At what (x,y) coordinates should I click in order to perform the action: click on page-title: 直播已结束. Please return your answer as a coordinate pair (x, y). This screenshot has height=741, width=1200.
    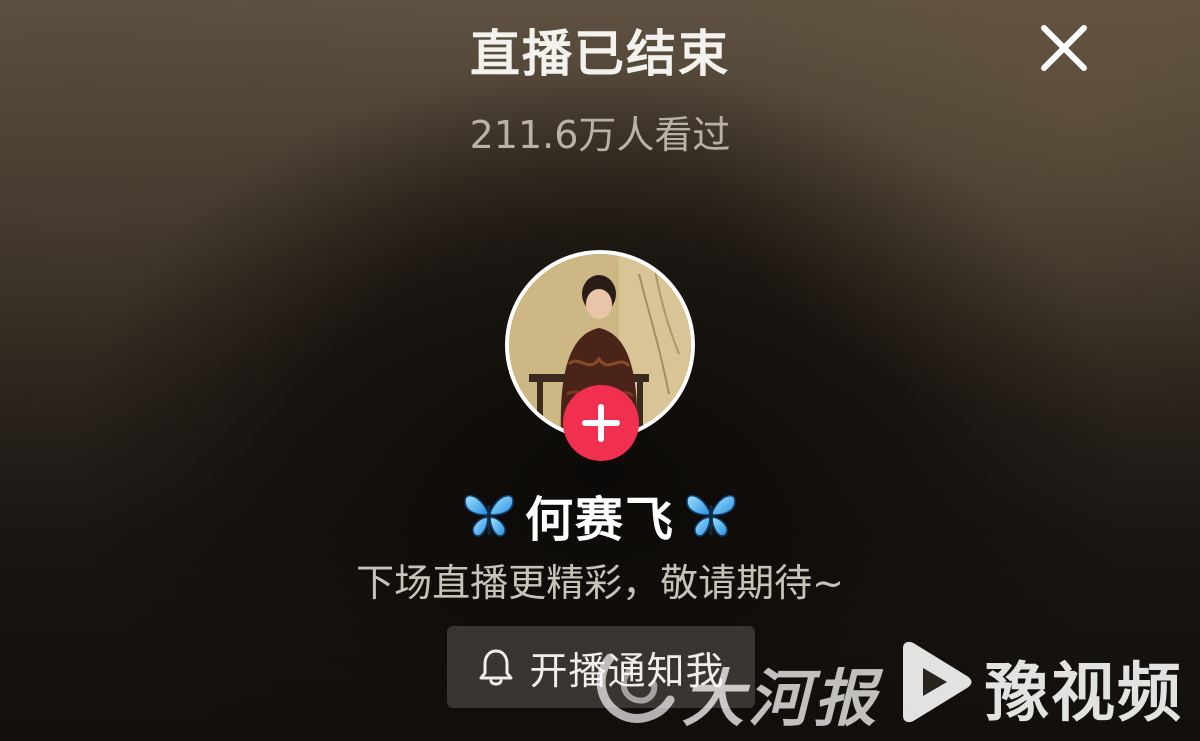
    Looking at the image, I should click on (600, 54).